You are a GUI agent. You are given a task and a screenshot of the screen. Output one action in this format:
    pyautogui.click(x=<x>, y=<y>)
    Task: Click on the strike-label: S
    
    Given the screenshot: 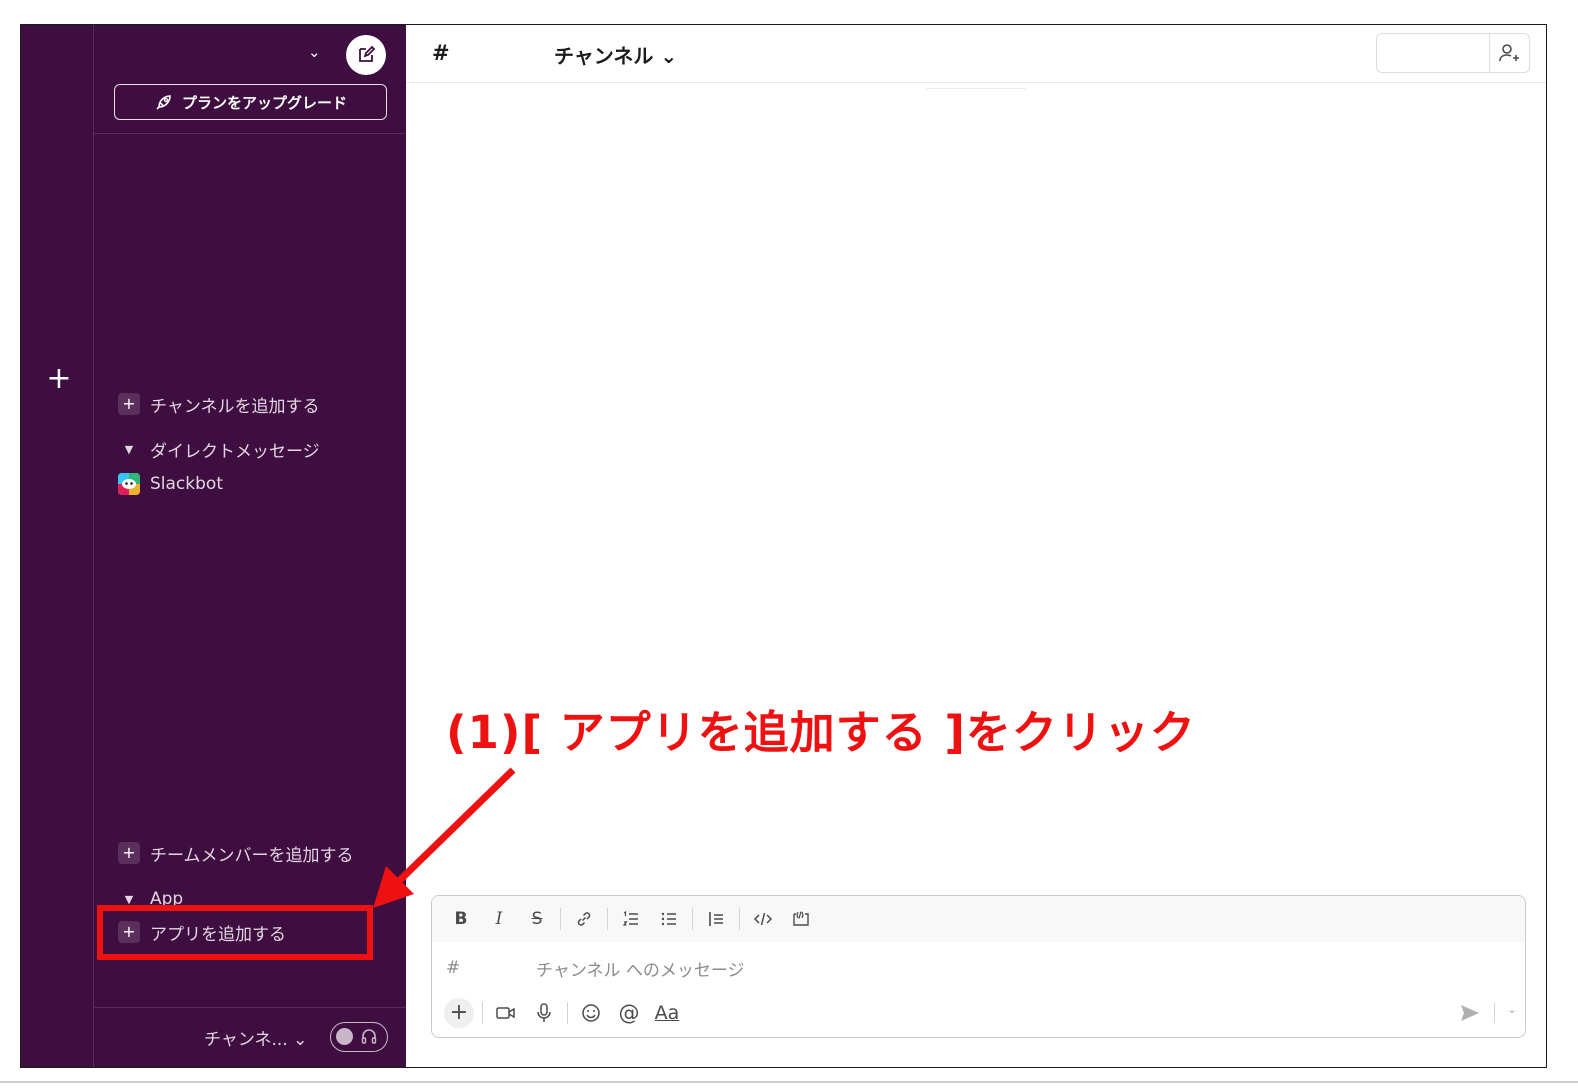 What is the action you would take?
    pyautogui.click(x=537, y=919)
    